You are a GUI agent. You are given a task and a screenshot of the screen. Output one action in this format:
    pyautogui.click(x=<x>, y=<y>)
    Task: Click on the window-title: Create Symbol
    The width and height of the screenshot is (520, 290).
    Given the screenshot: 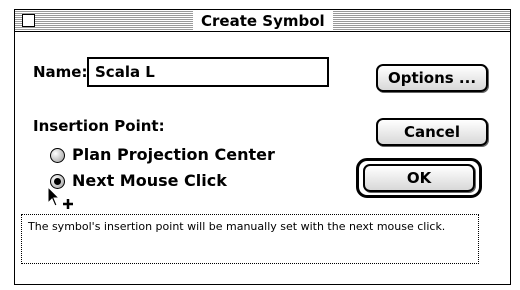 What is the action you would take?
    pyautogui.click(x=263, y=21)
    